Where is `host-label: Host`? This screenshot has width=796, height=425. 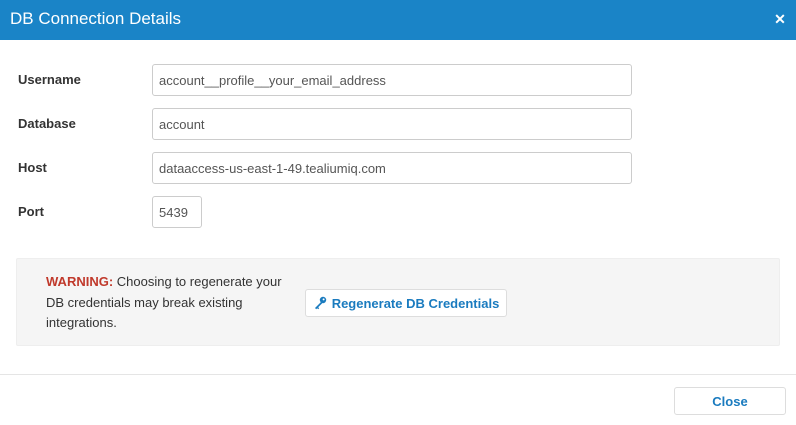 host-label: Host is located at coordinates (32, 167).